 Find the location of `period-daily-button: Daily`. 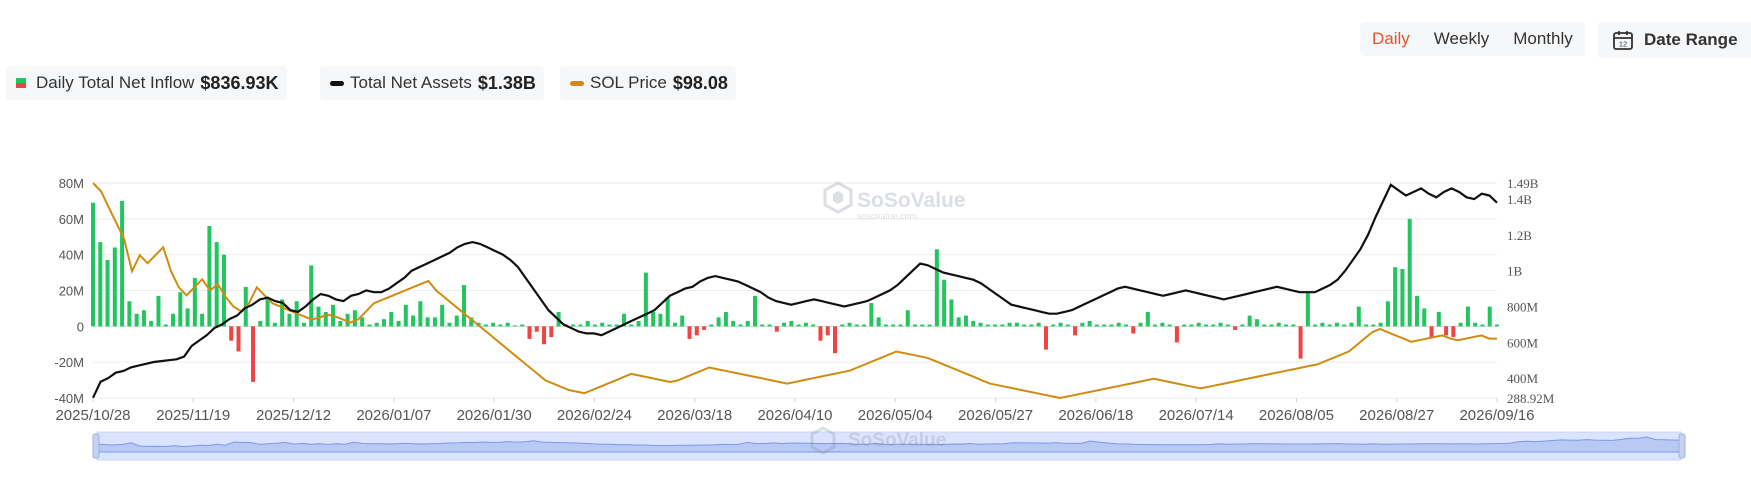

period-daily-button: Daily is located at coordinates (1391, 39).